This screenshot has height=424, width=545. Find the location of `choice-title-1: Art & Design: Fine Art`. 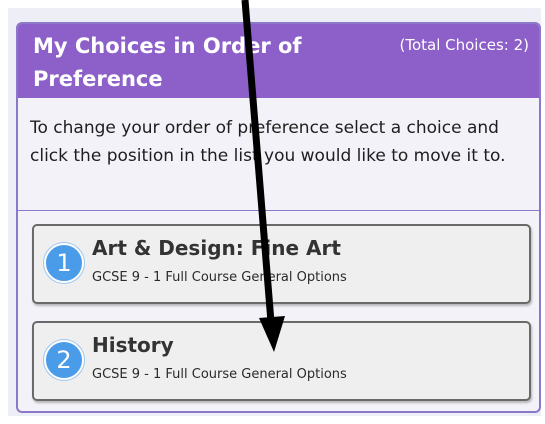

choice-title-1: Art & Design: Fine Art is located at coordinates (216, 248).